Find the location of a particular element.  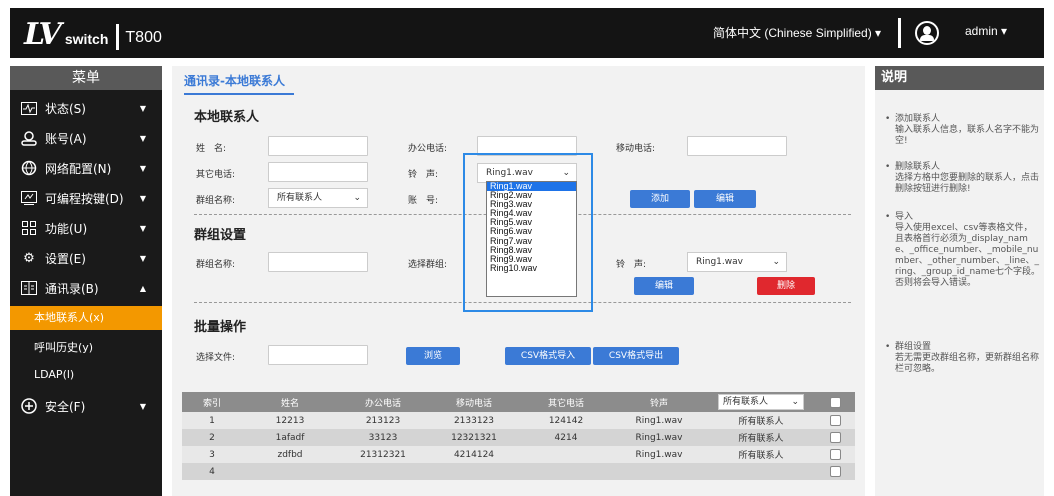

grid-icon is located at coordinates (29, 228).